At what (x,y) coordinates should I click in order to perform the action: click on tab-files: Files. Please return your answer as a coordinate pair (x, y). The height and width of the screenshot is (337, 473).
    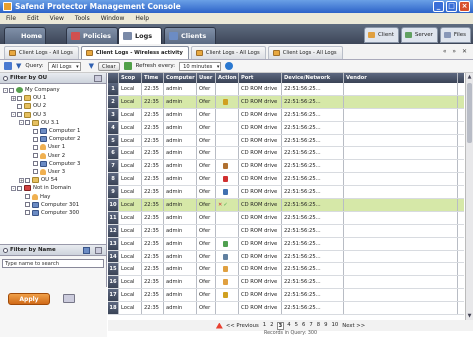
    Looking at the image, I should click on (455, 35).